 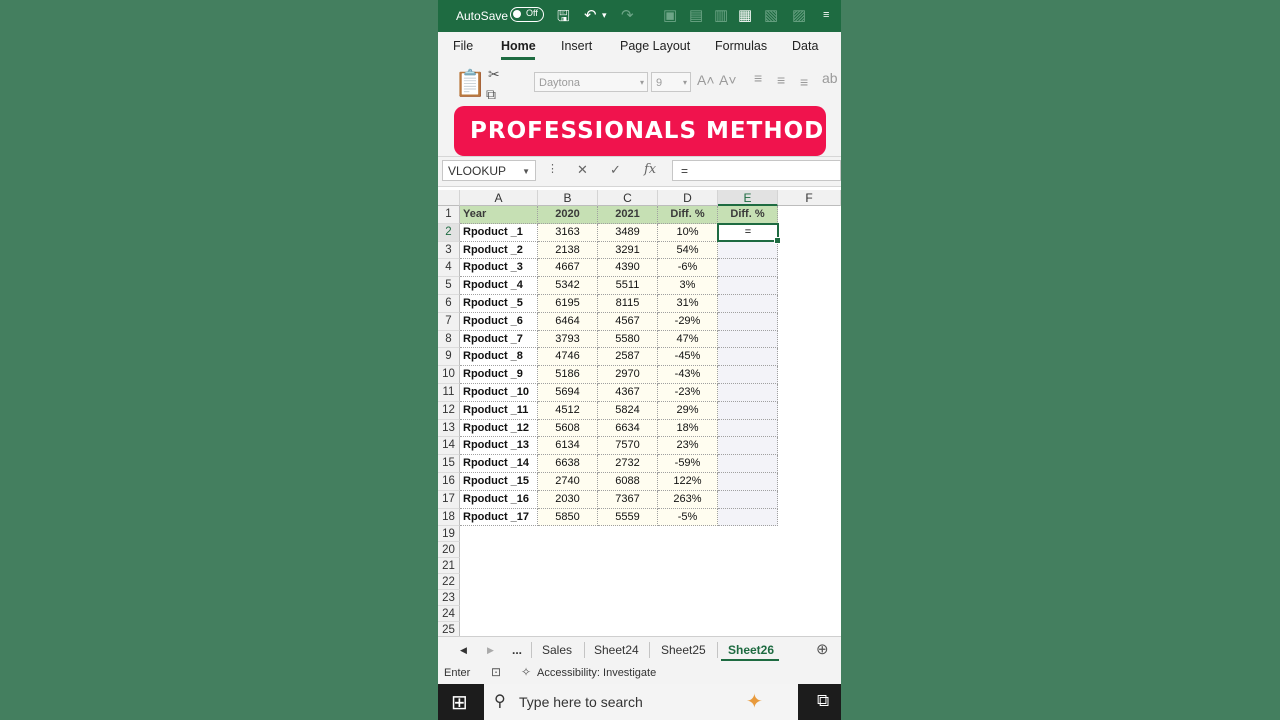 What do you see at coordinates (489, 170) in the screenshot?
I see `name-box: VLOOKUP ▼` at bounding box center [489, 170].